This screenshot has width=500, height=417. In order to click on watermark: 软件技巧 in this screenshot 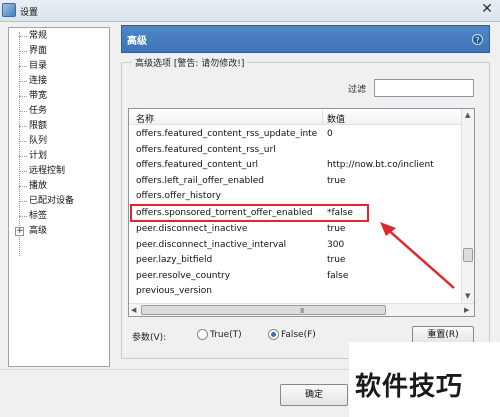, I will do `click(409, 387)`.